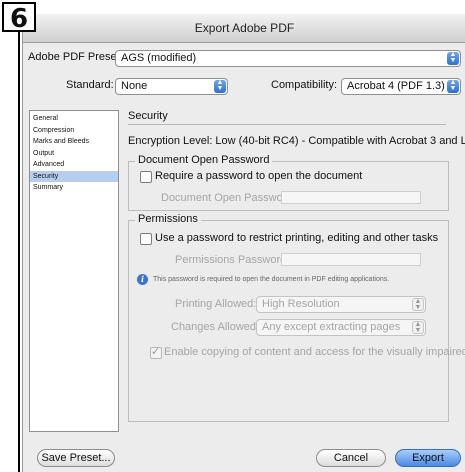  What do you see at coordinates (287, 124) in the screenshot?
I see `divider` at bounding box center [287, 124].